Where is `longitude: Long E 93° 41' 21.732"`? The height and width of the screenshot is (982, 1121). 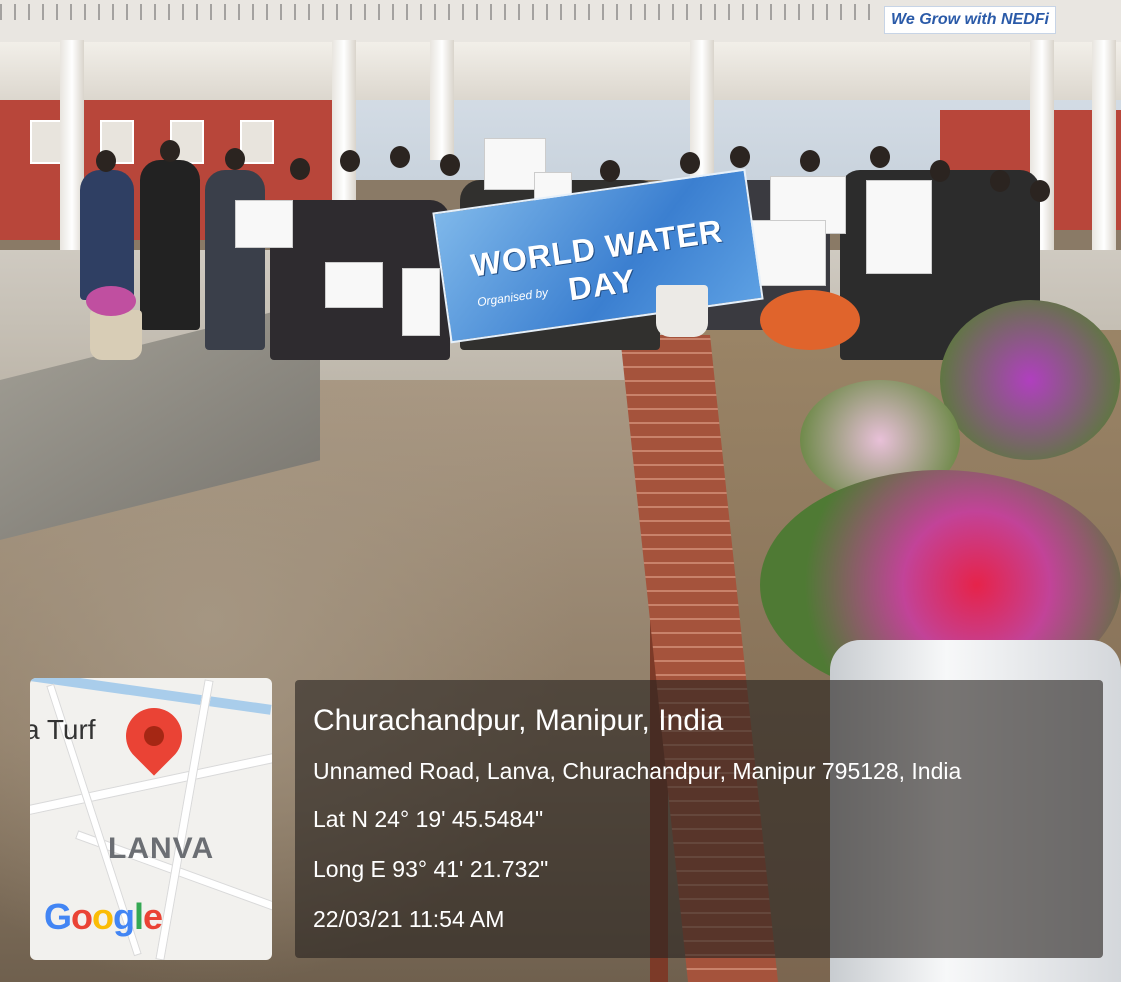 longitude: Long E 93° 41' 21.732" is located at coordinates (431, 869).